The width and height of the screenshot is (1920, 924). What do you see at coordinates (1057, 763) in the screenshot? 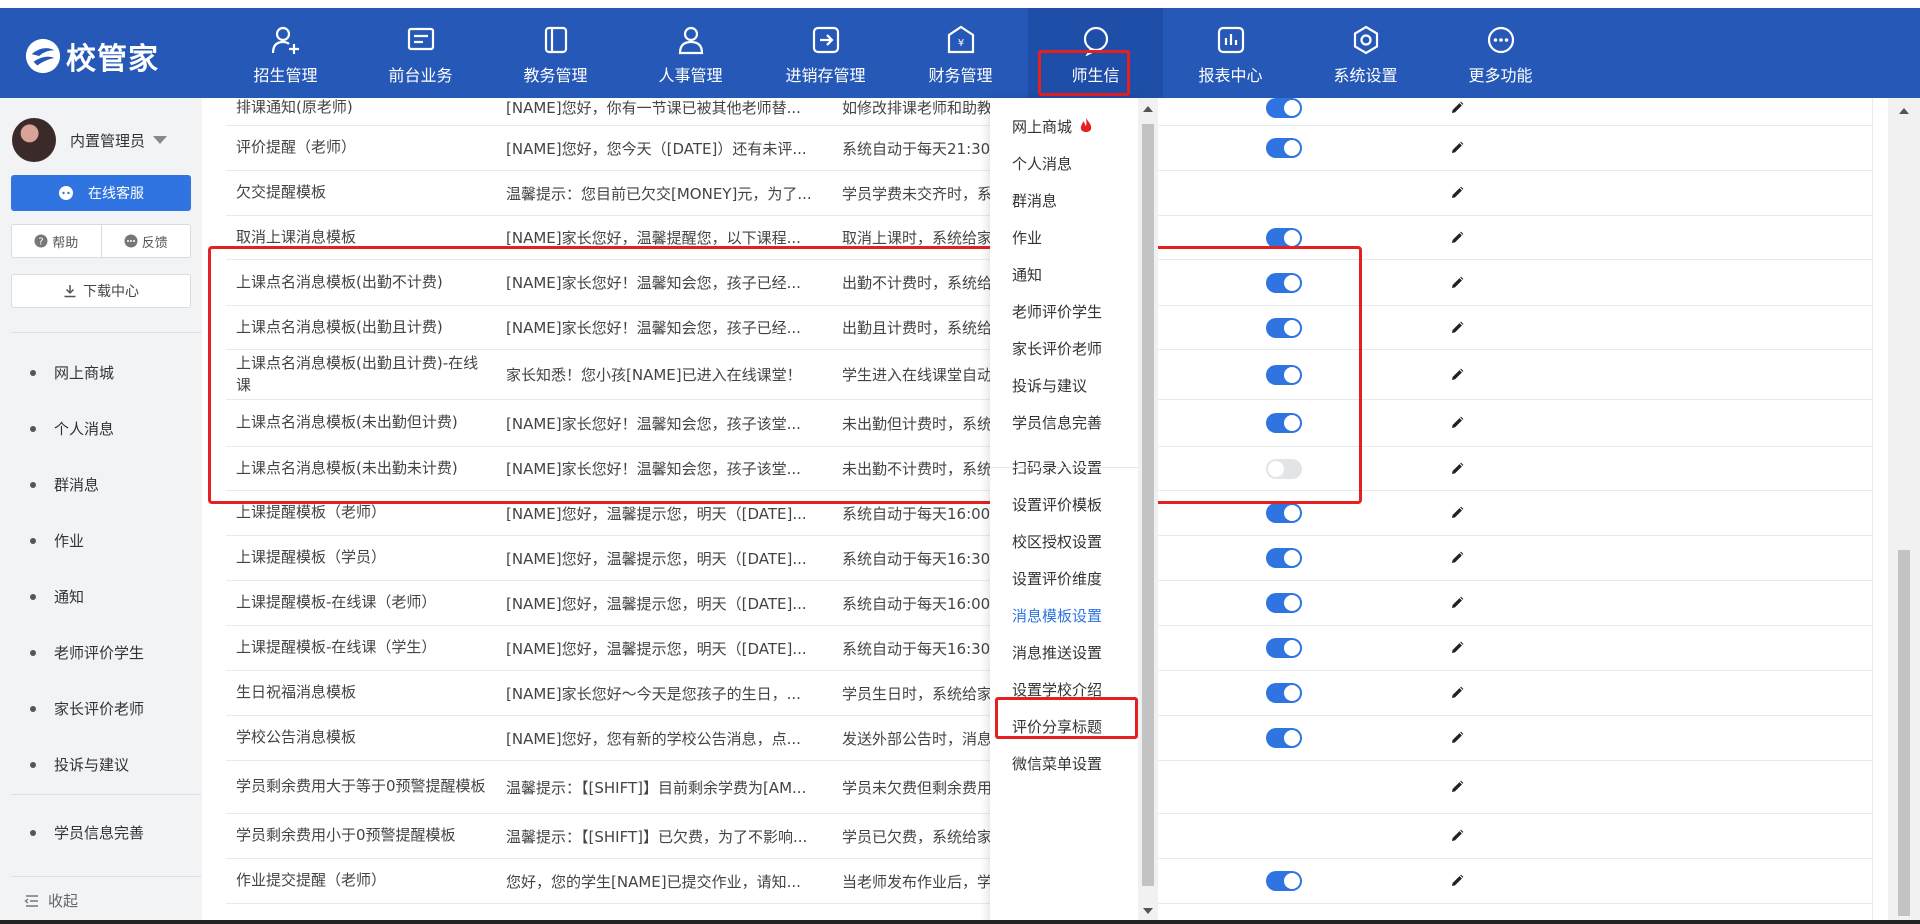
I see `dropdown-menu-item: 微信菜单设置` at bounding box center [1057, 763].